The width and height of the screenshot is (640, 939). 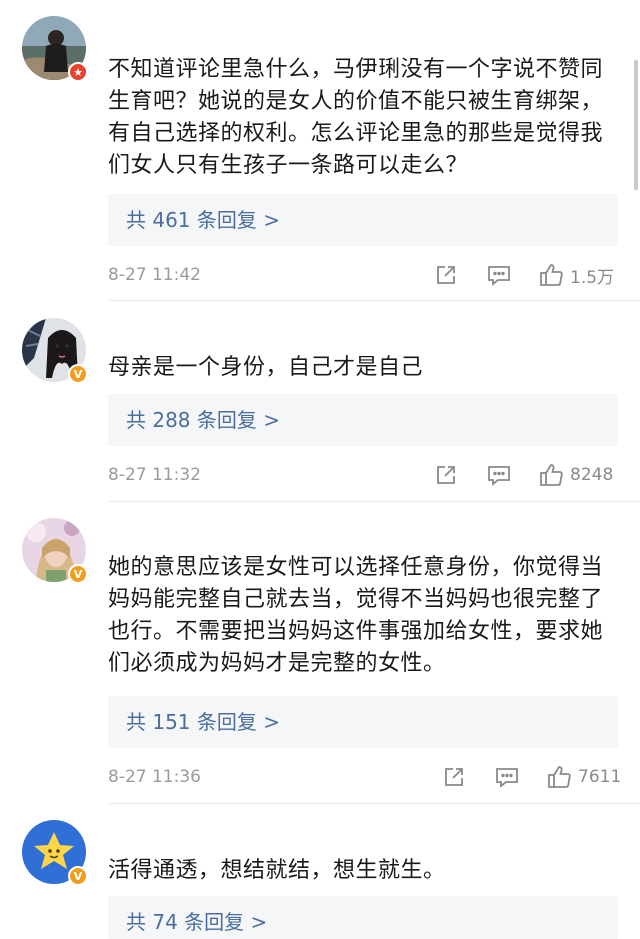 I want to click on reply-count-box: 共 74 条回复 >, so click(x=363, y=917).